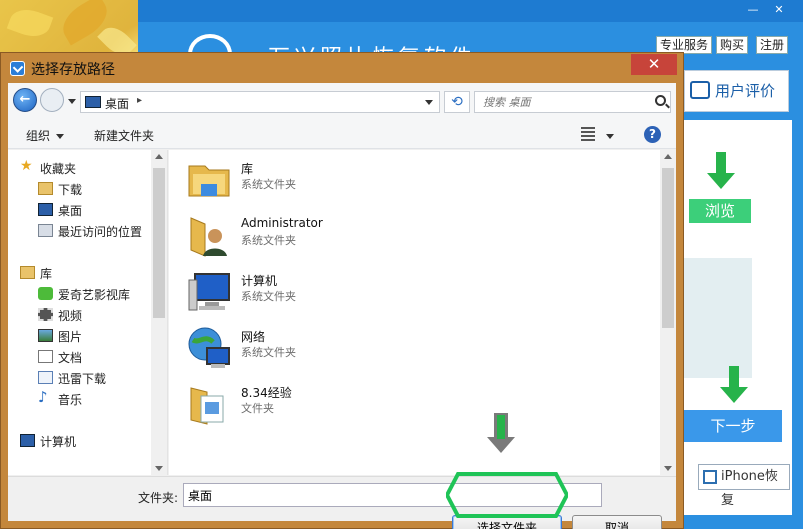 The height and width of the screenshot is (529, 803). What do you see at coordinates (507, 495) in the screenshot?
I see `highlight-hexagon` at bounding box center [507, 495].